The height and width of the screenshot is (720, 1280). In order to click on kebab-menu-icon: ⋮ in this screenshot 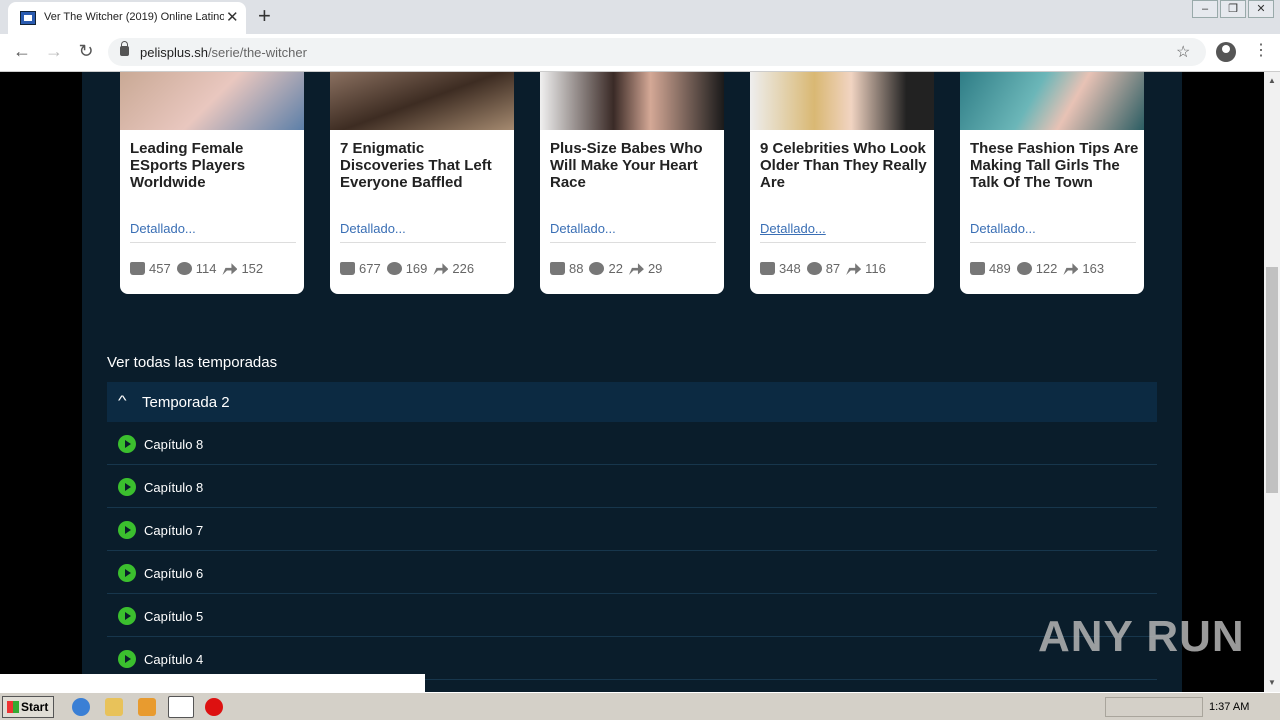, I will do `click(1261, 50)`.